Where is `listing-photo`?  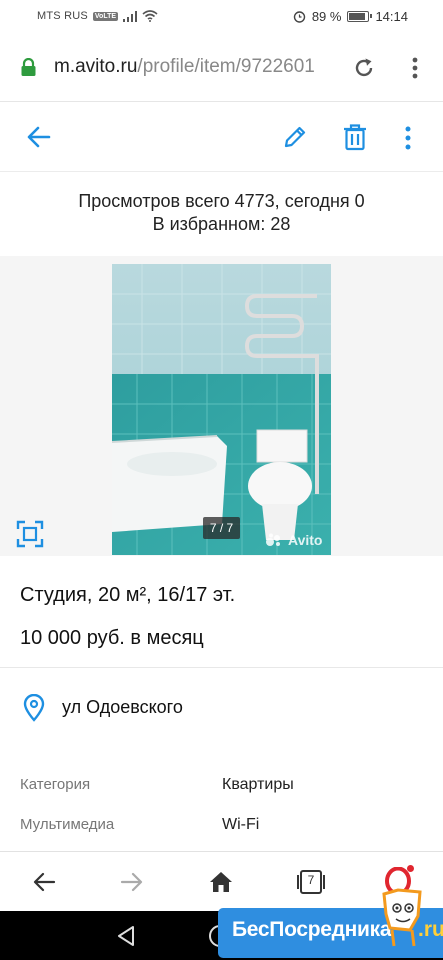
listing-photo is located at coordinates (221, 409).